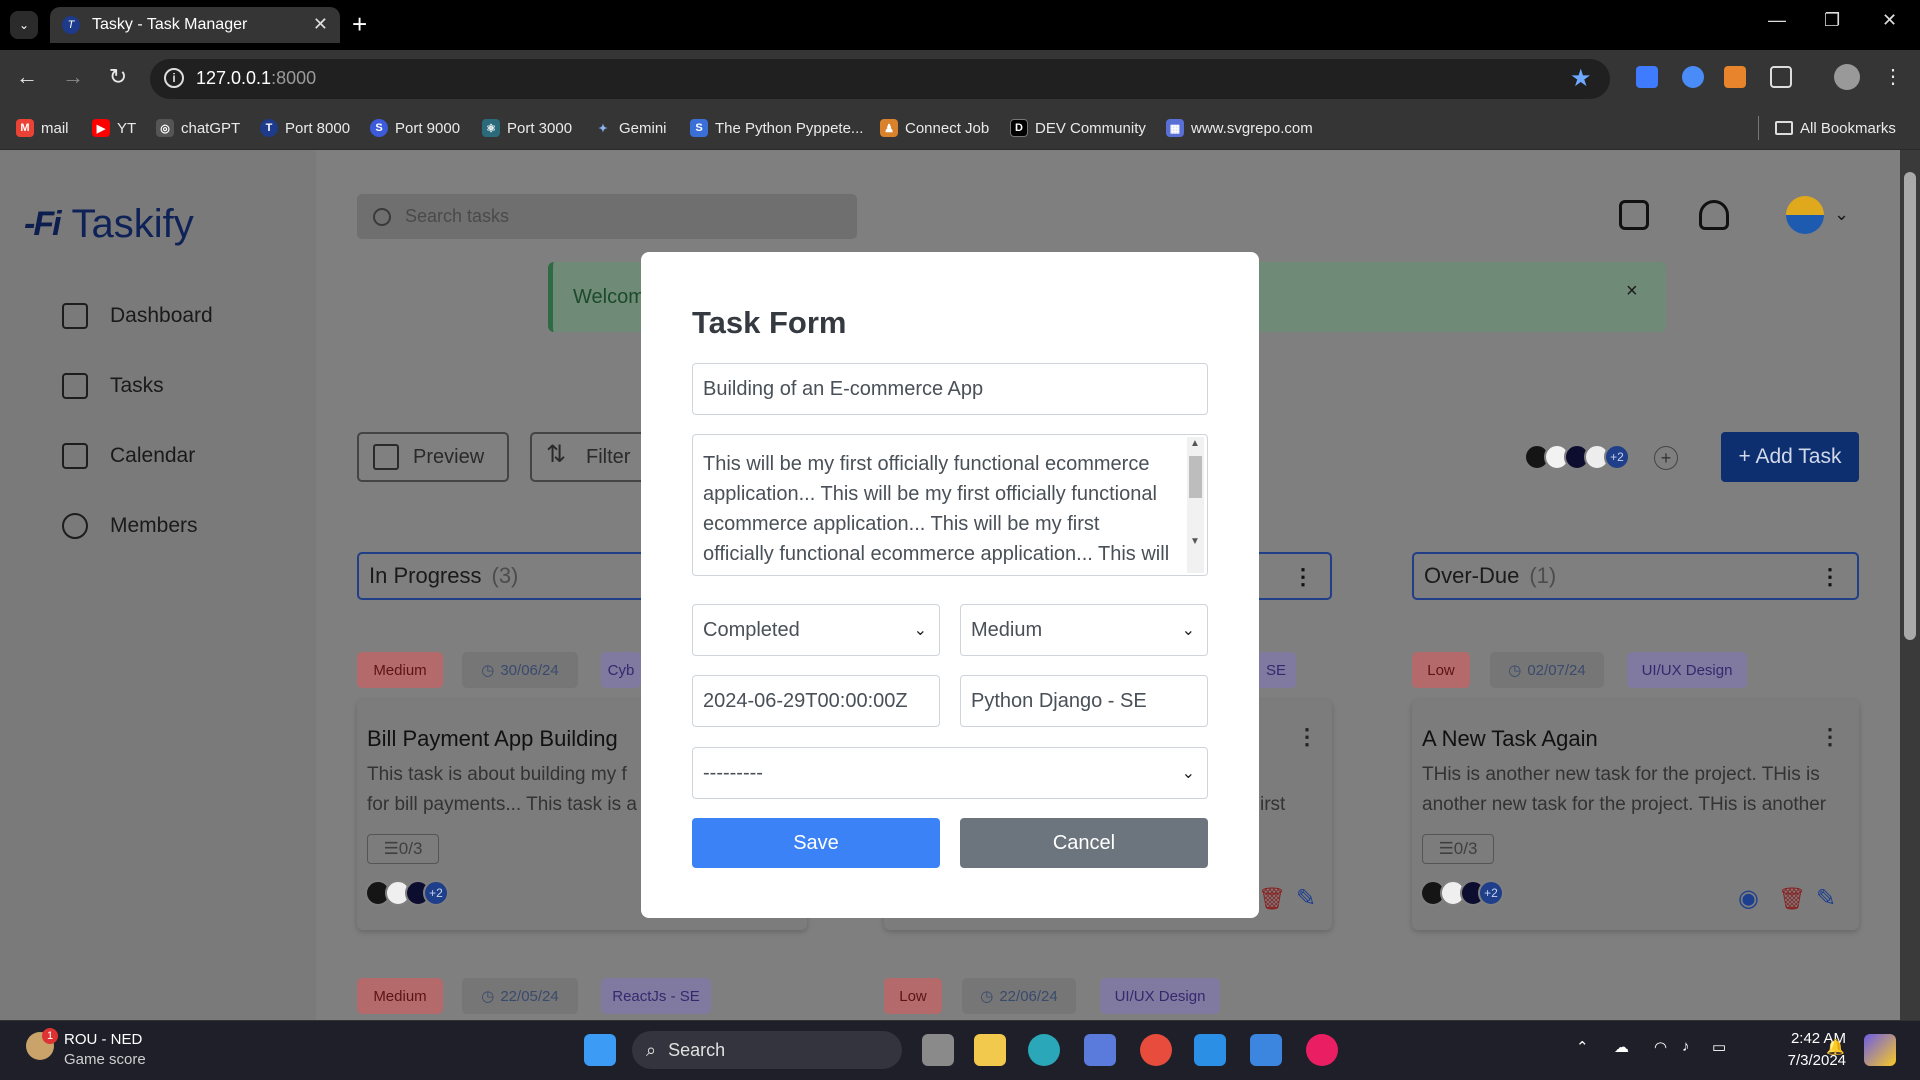  I want to click on dev-icon: D, so click(1019, 128).